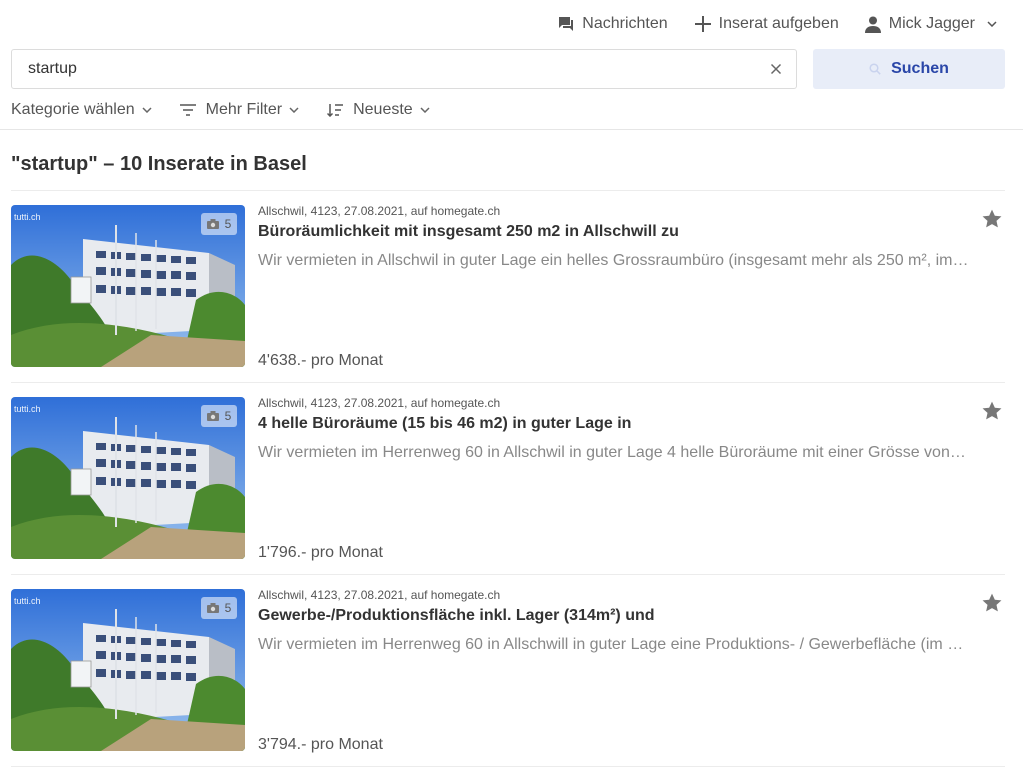  I want to click on plus-icon, so click(702, 24).